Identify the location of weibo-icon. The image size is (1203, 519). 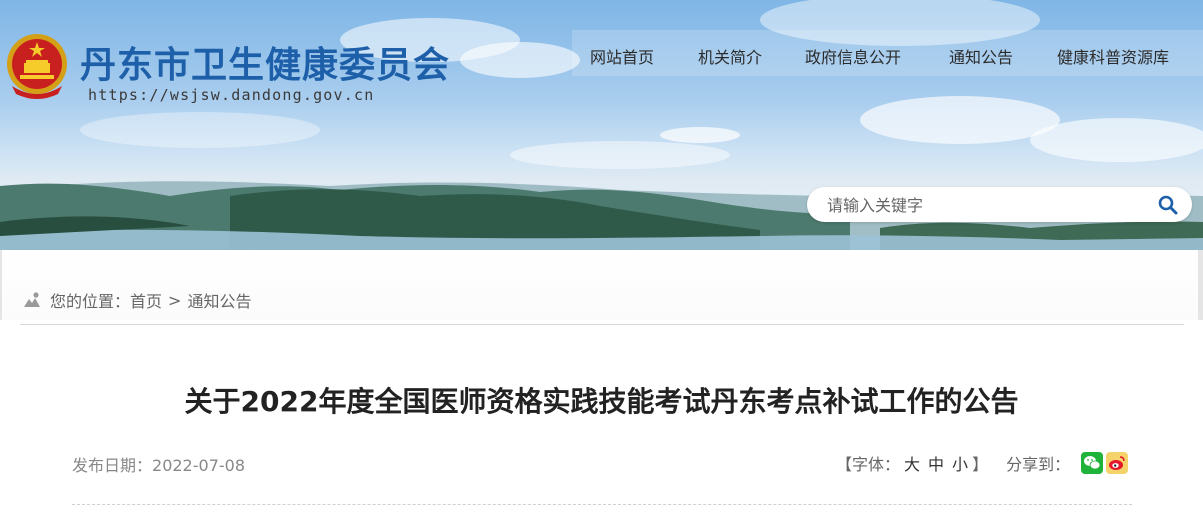
(1117, 463).